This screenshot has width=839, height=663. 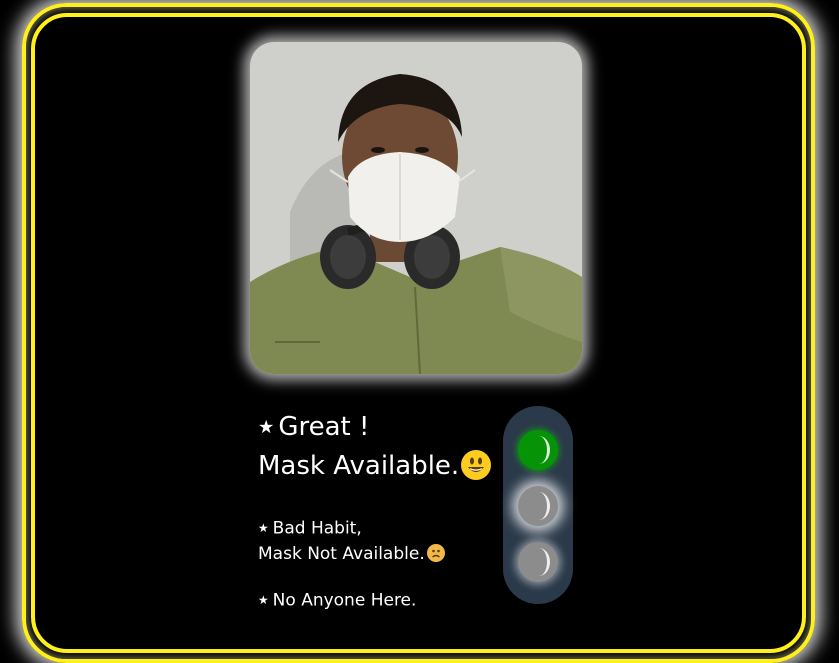 What do you see at coordinates (435, 553) in the screenshot?
I see `worried-face-icon` at bounding box center [435, 553].